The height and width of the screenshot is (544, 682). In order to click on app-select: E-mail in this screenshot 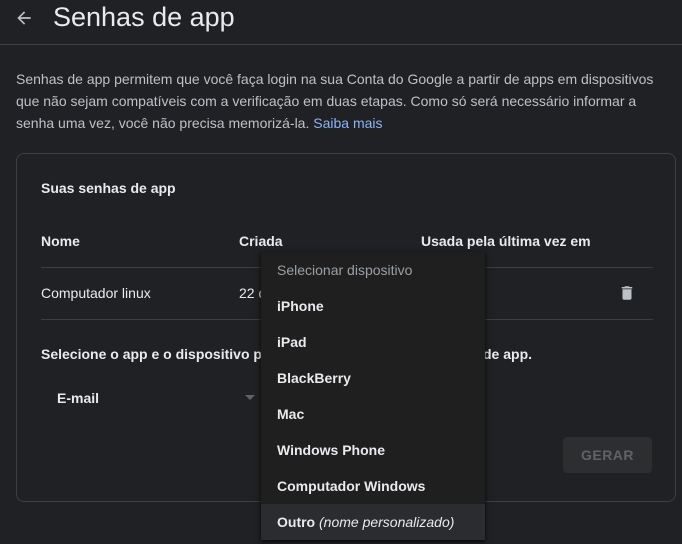, I will do `click(153, 398)`.